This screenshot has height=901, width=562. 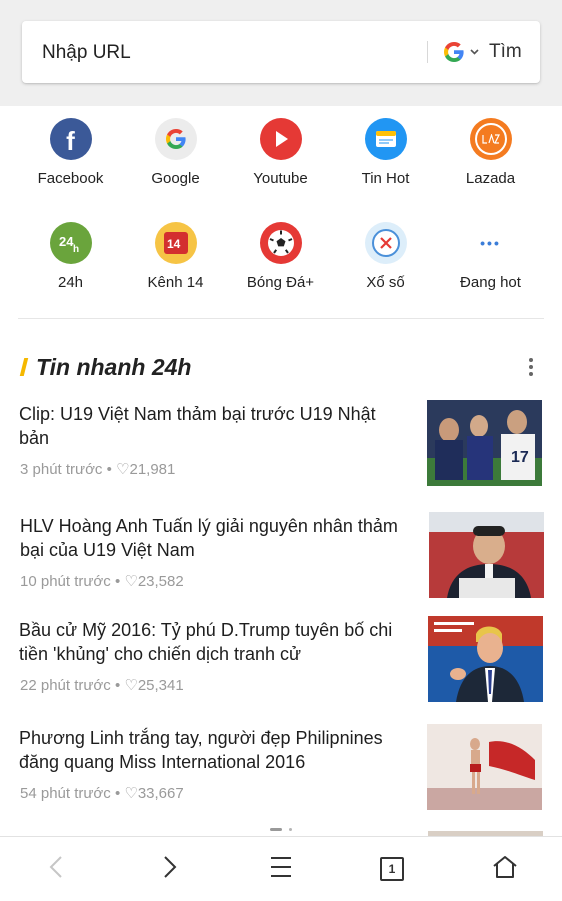 What do you see at coordinates (70, 139) in the screenshot?
I see `facebook-icon: f` at bounding box center [70, 139].